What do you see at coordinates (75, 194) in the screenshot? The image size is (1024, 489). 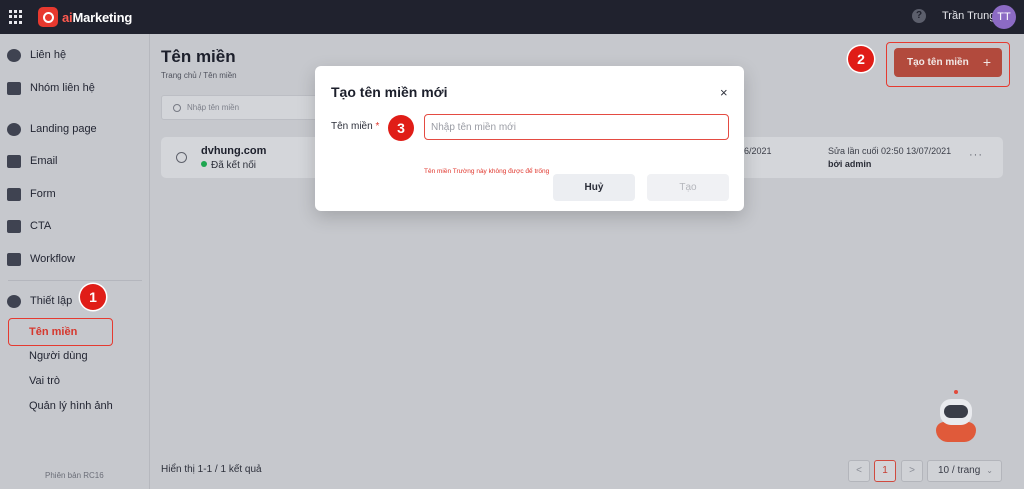 I see `sidebar-item-form: Form` at bounding box center [75, 194].